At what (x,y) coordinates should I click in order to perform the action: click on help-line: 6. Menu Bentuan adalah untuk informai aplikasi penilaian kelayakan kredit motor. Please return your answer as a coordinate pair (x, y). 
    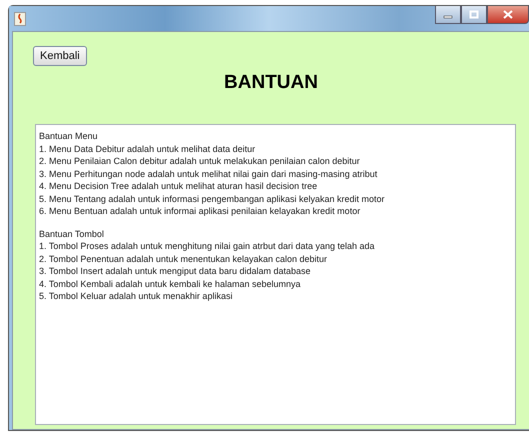
    Looking at the image, I should click on (200, 211).